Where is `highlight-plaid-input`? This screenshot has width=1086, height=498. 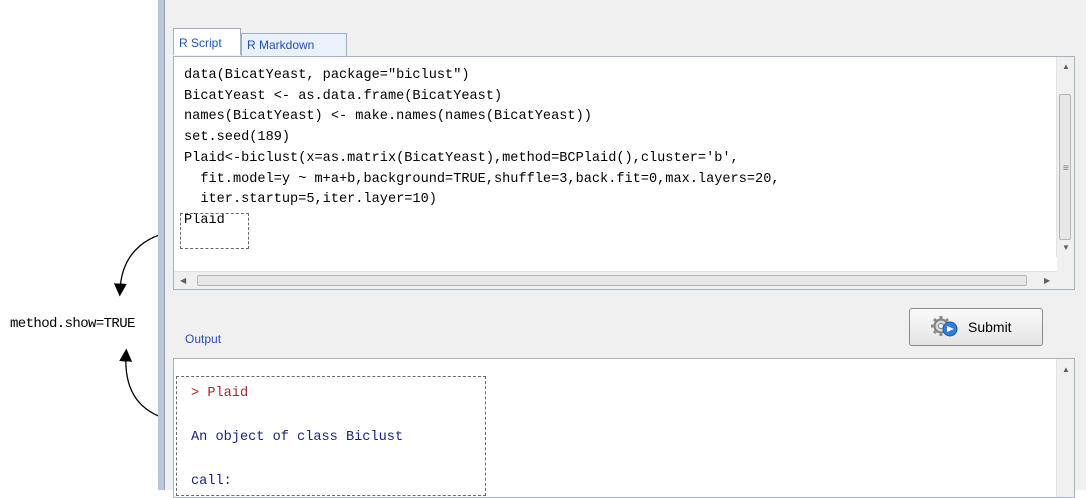 highlight-plaid-input is located at coordinates (214, 231).